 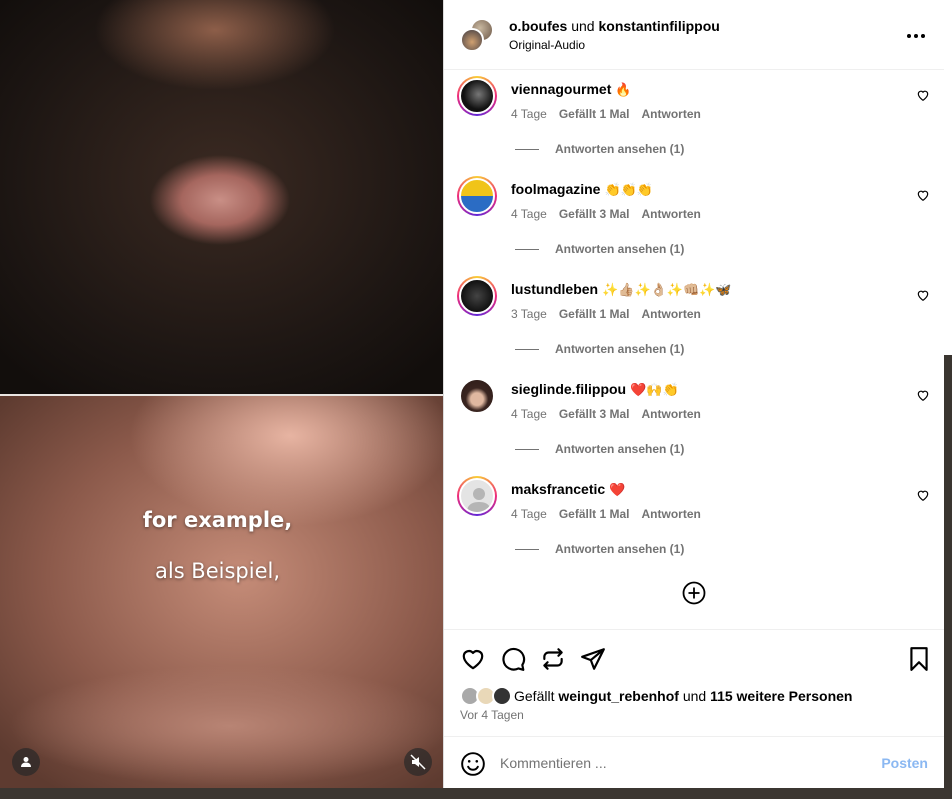 What do you see at coordinates (217, 520) in the screenshot?
I see `video-caption-english: for example,` at bounding box center [217, 520].